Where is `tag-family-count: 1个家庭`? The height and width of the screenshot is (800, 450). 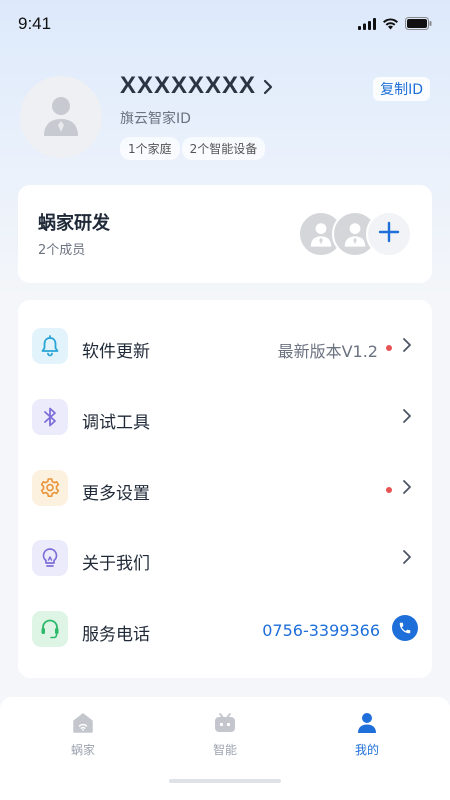
tag-family-count: 1个家庭 is located at coordinates (150, 148).